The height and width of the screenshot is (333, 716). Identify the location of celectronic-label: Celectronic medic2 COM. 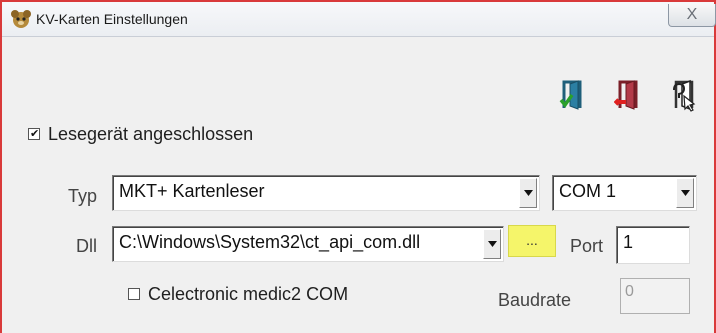
(248, 294).